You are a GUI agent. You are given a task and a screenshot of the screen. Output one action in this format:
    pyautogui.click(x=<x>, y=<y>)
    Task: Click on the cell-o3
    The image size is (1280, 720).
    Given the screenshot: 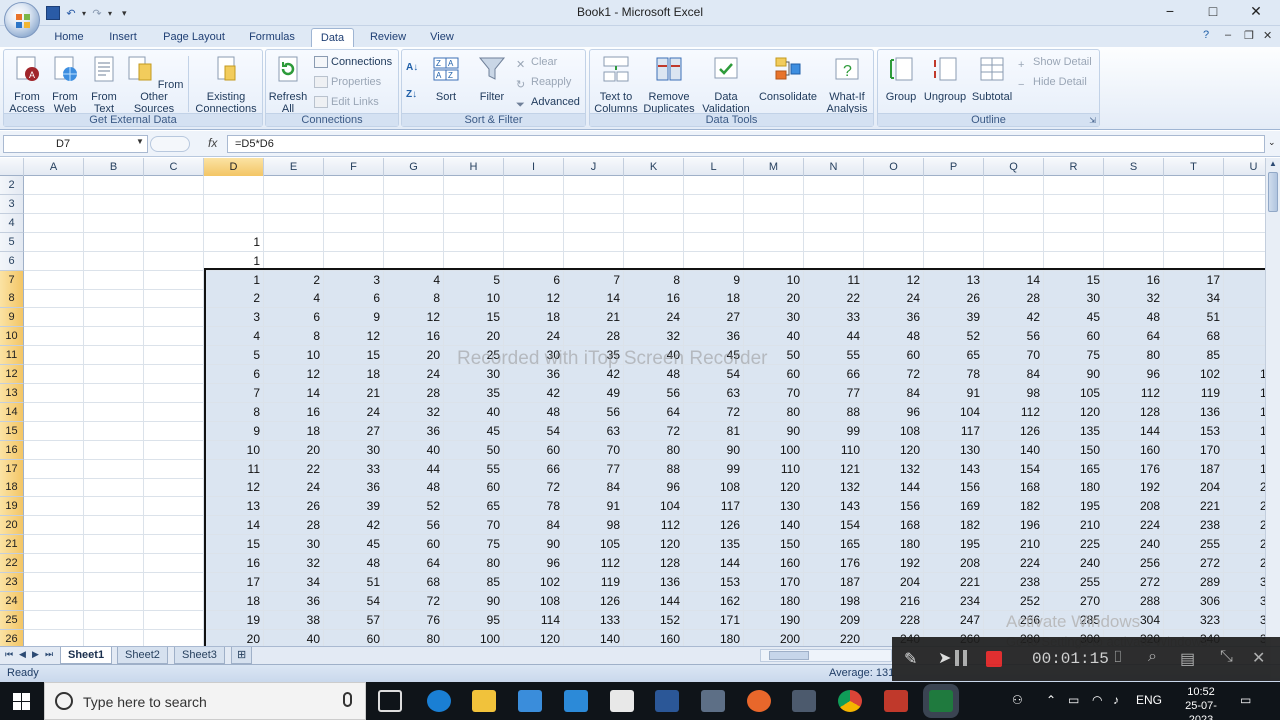 What is the action you would take?
    pyautogui.click(x=894, y=204)
    